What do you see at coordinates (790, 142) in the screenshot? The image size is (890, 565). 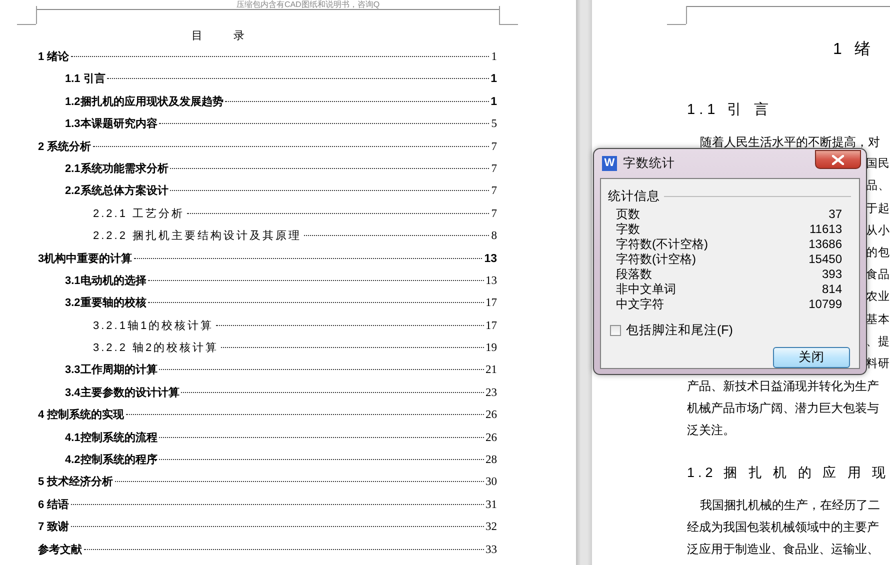 I see `body-text-line: 随着人民生活水平的不断提高，对` at bounding box center [790, 142].